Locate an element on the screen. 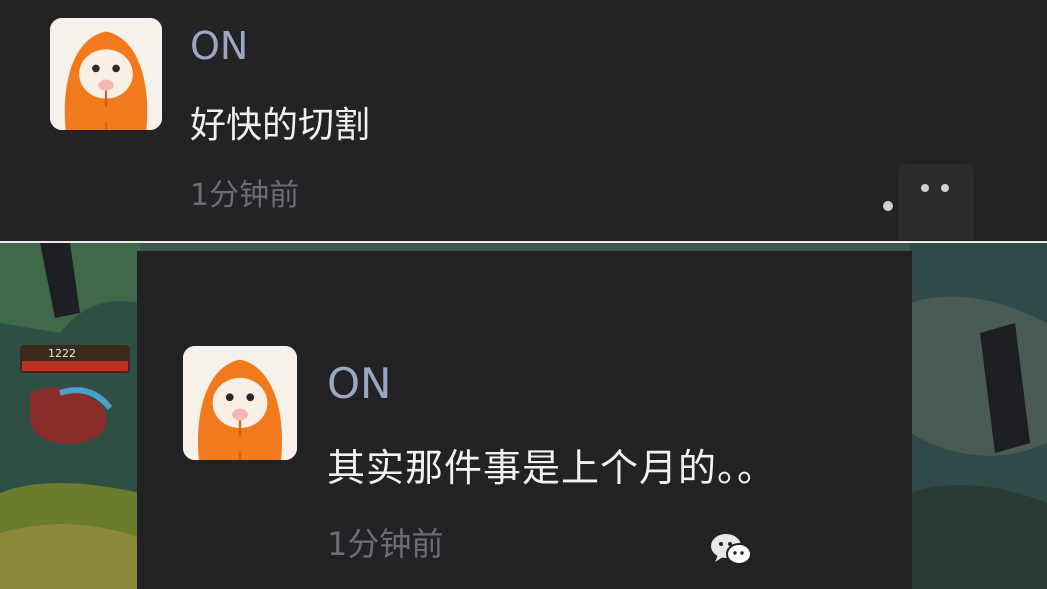 This screenshot has height=589, width=1047. game-scene-right is located at coordinates (978, 416).